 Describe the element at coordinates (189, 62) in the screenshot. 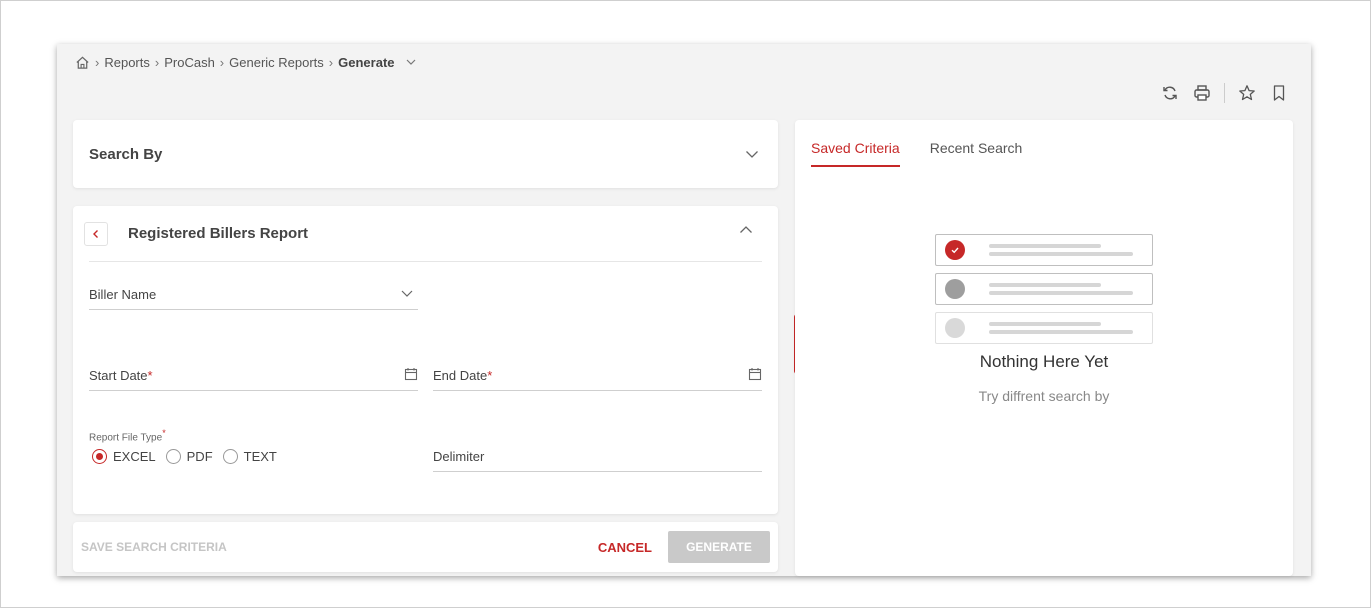

I see `breadcrumb-item-procash: ProCash` at that location.